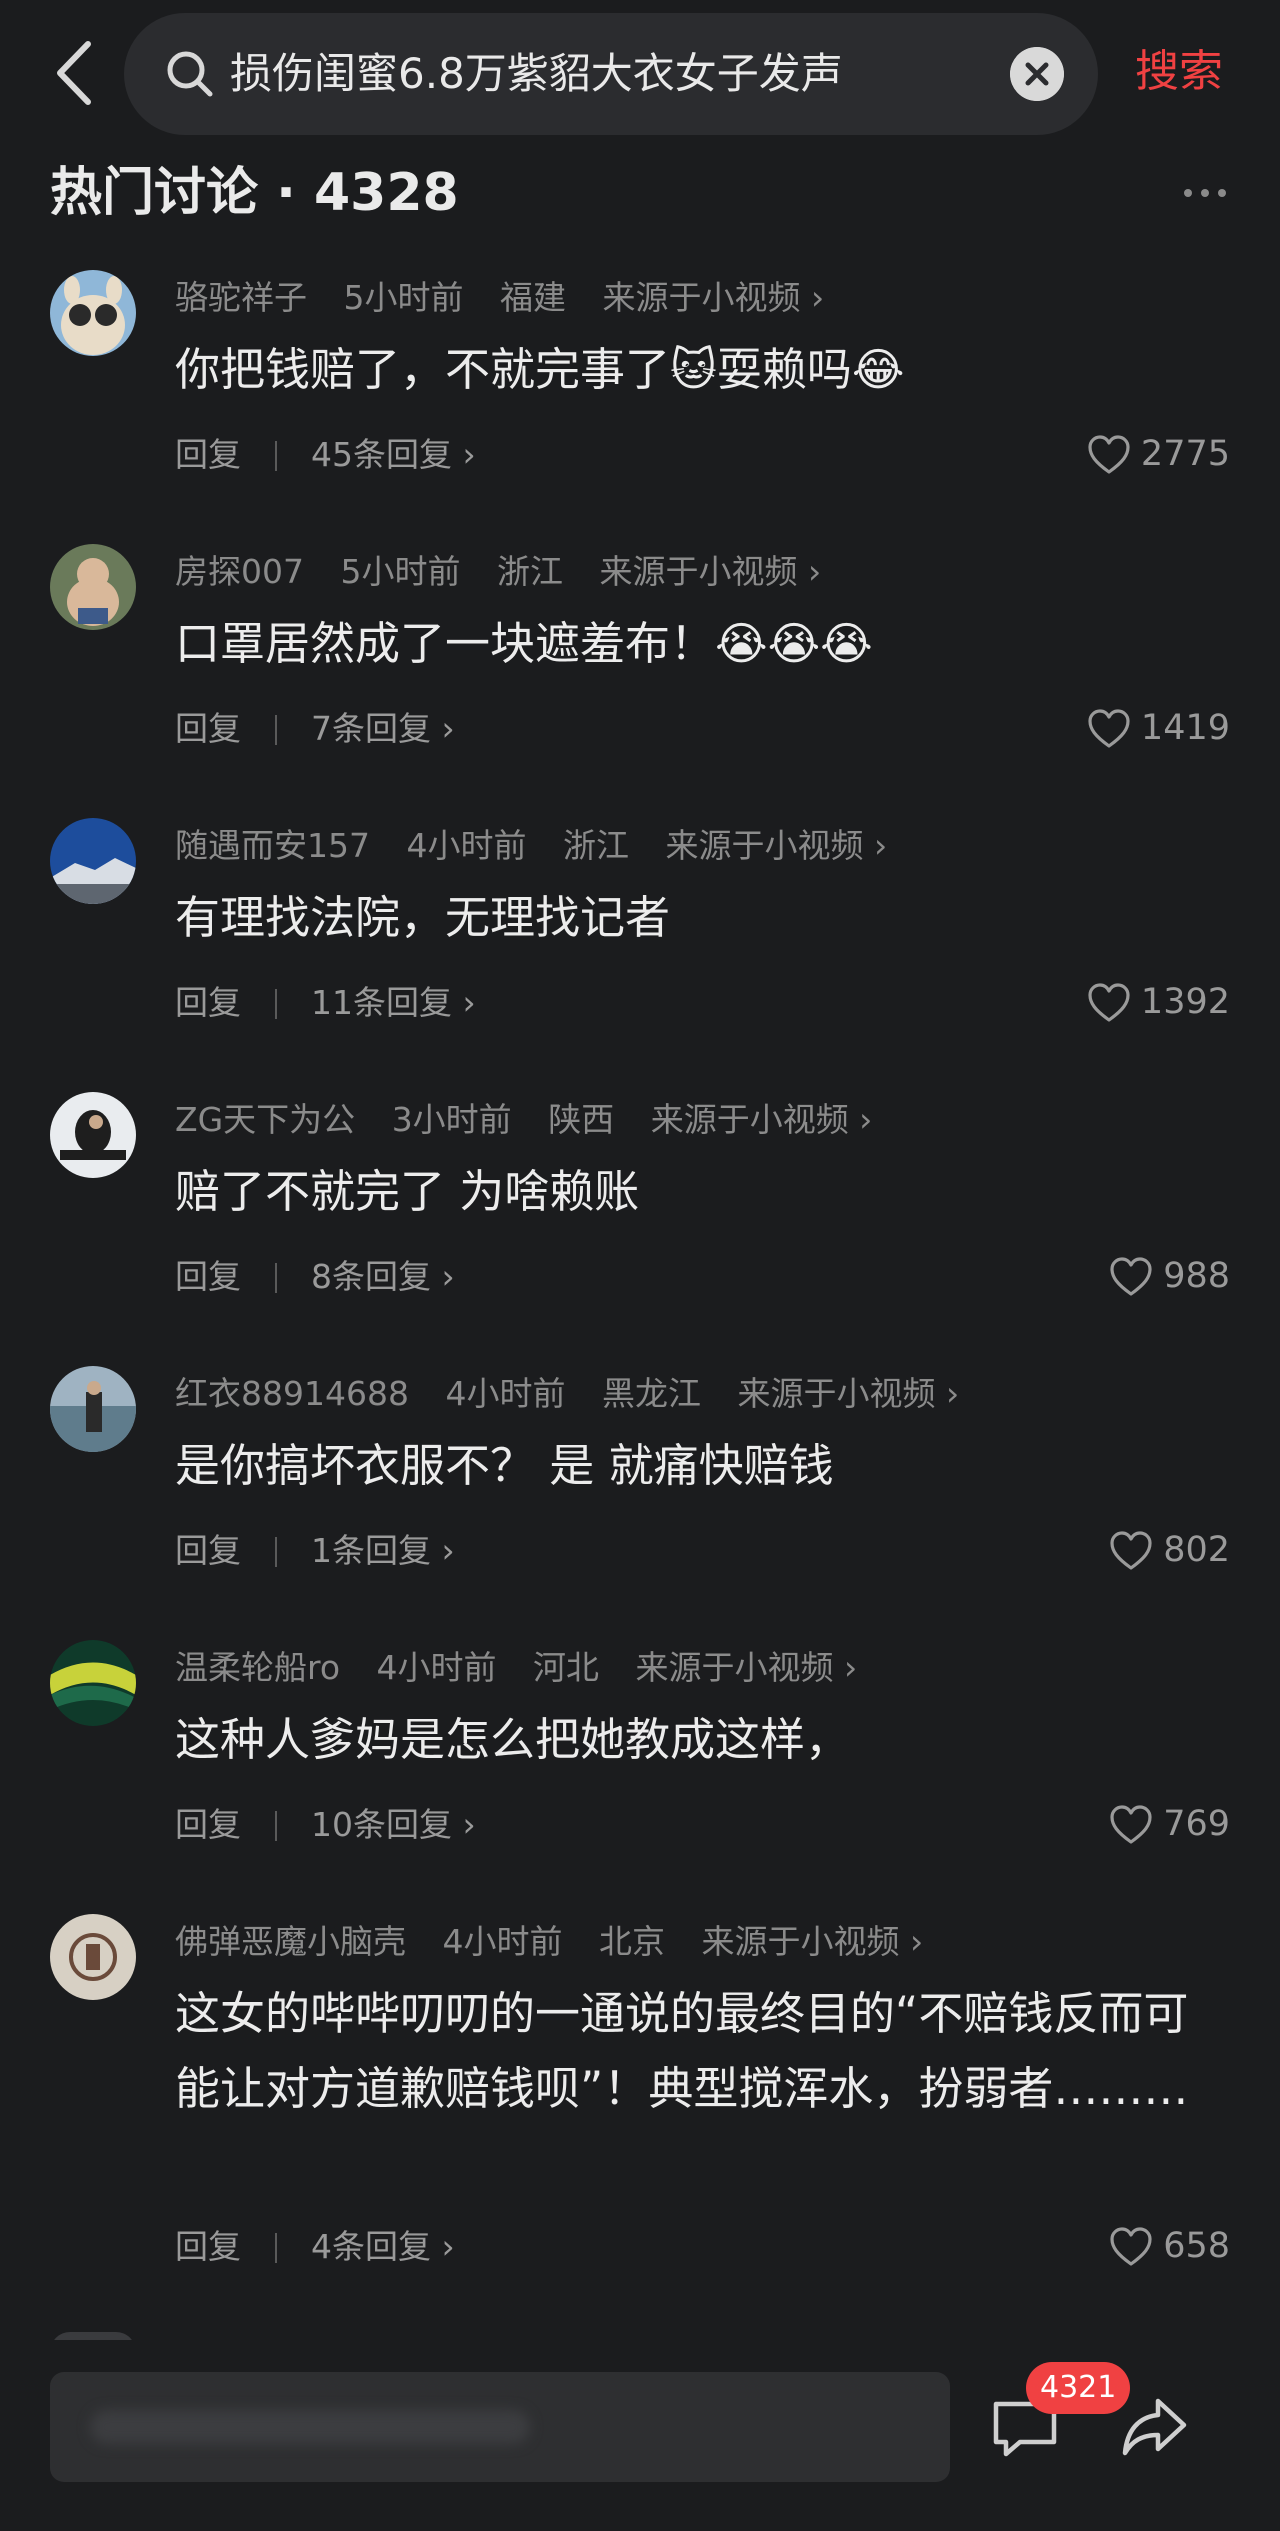 The width and height of the screenshot is (1280, 2531). I want to click on location: 黑龙江, so click(651, 1393).